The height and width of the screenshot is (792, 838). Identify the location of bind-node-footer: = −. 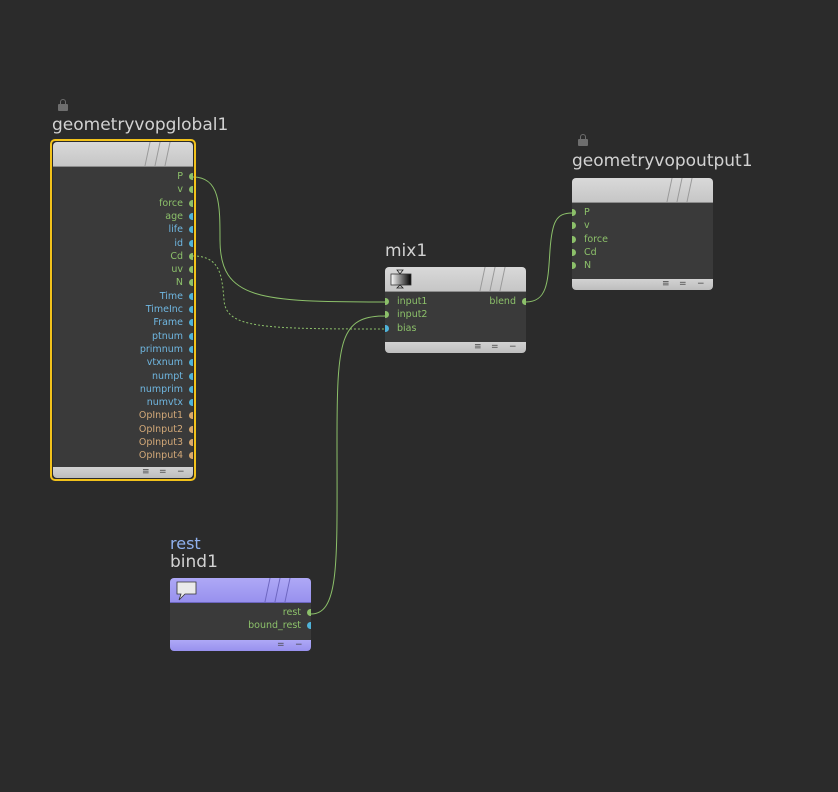
(240, 645).